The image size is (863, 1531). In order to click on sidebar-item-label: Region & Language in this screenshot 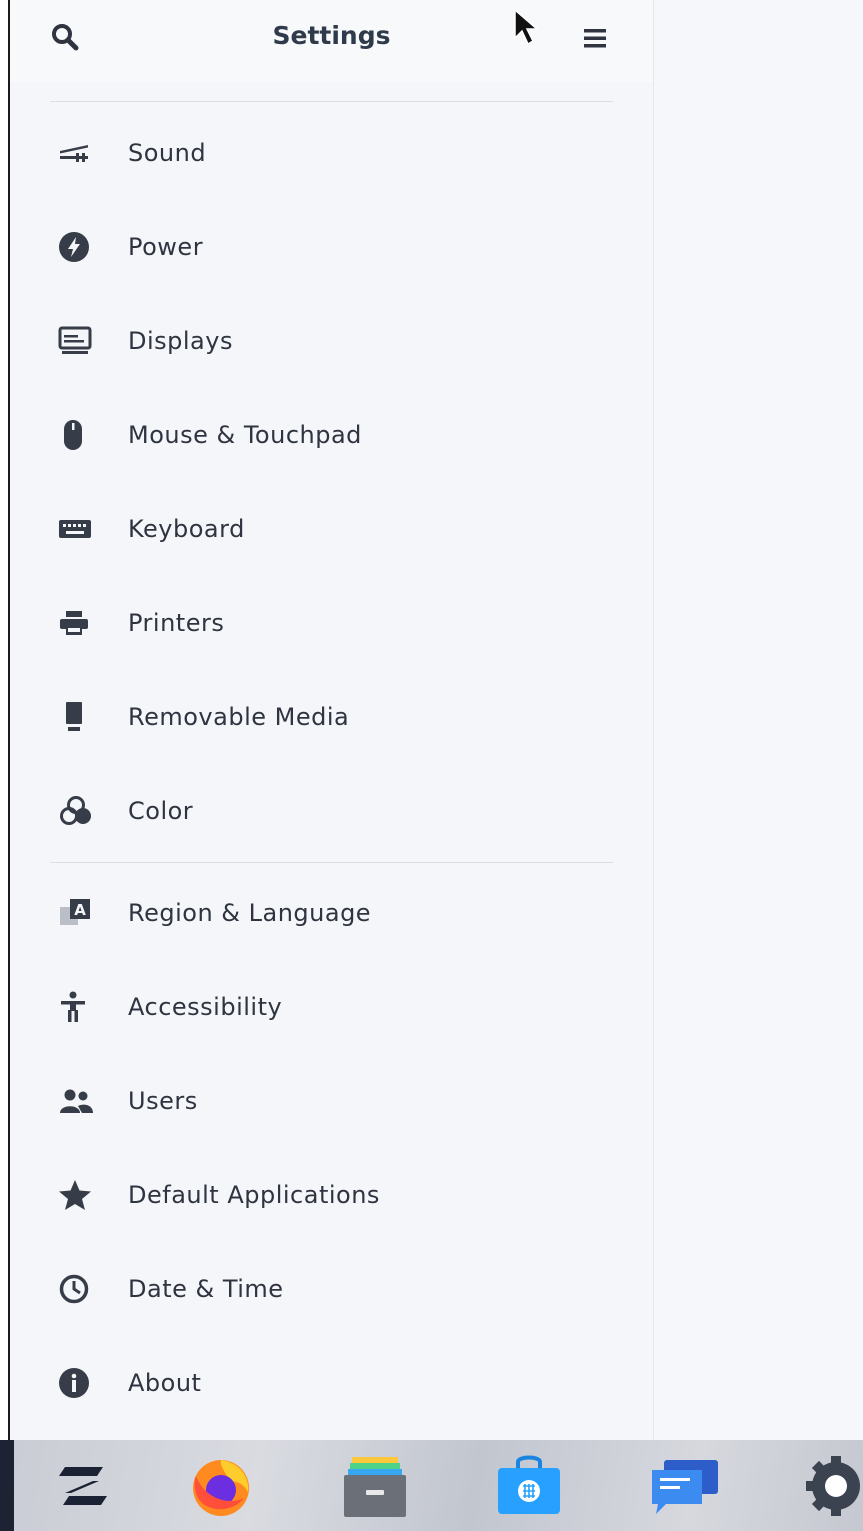, I will do `click(250, 913)`.